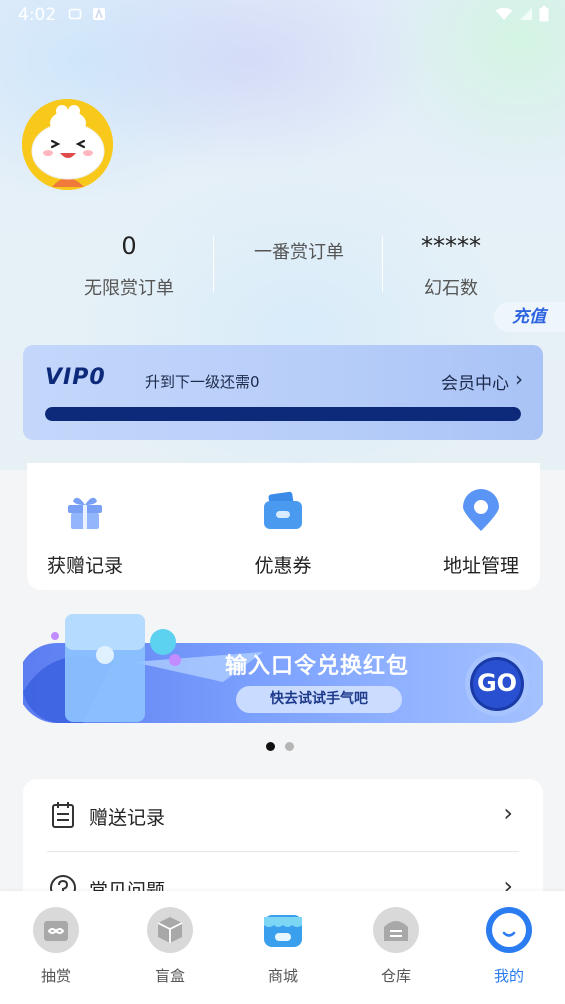  I want to click on tab-mine: 我的, so click(509, 946).